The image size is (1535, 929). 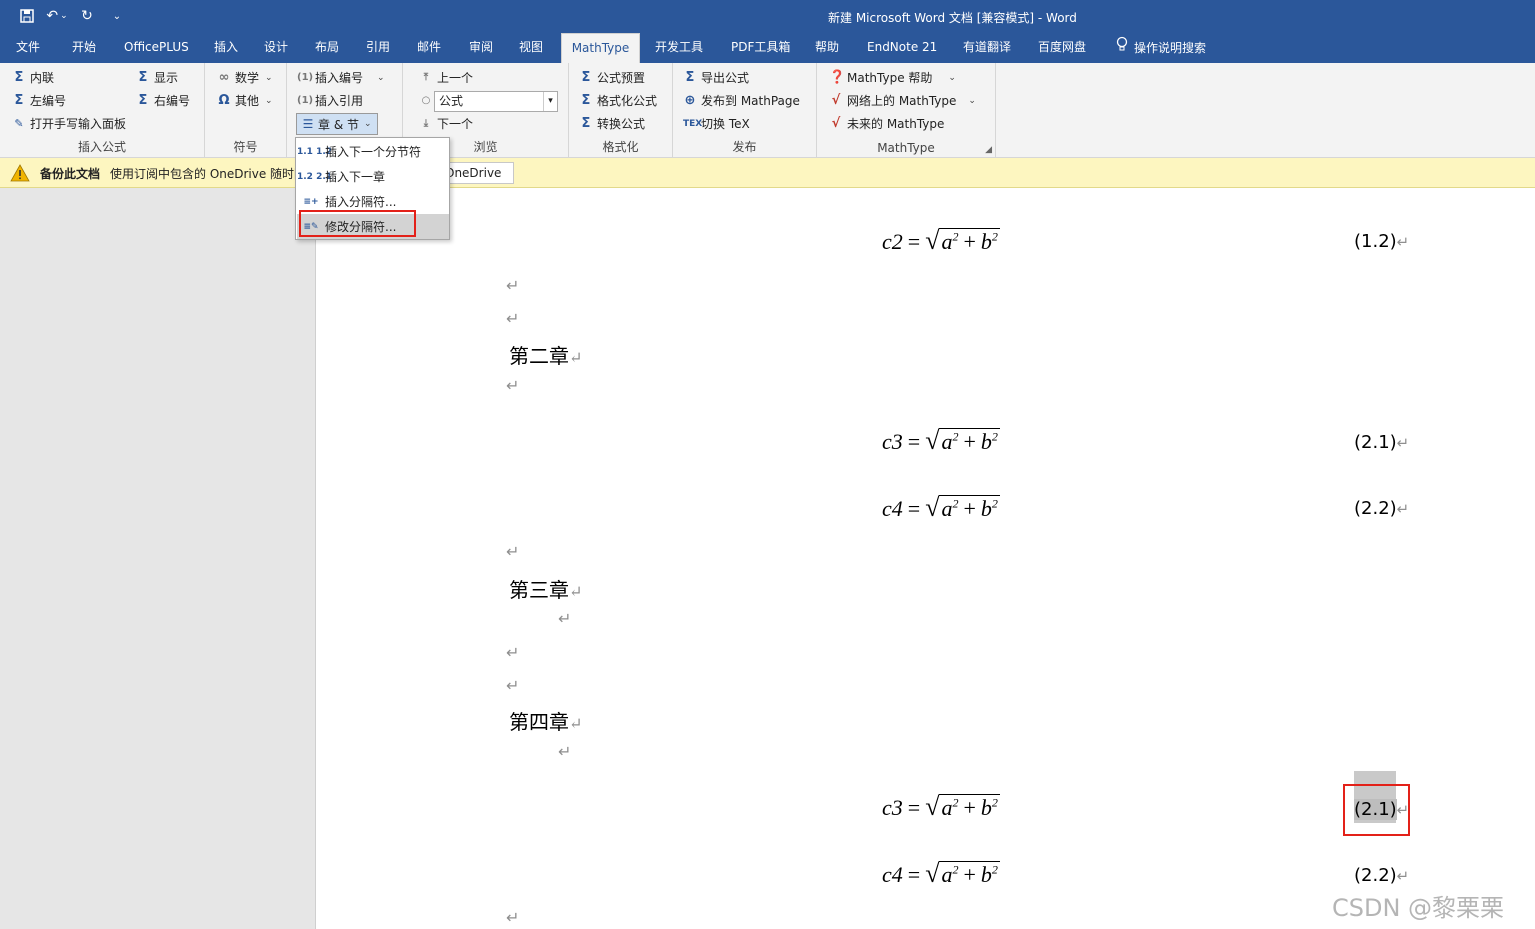 I want to click on undo-icon: ↶ ⌄, so click(x=57, y=16).